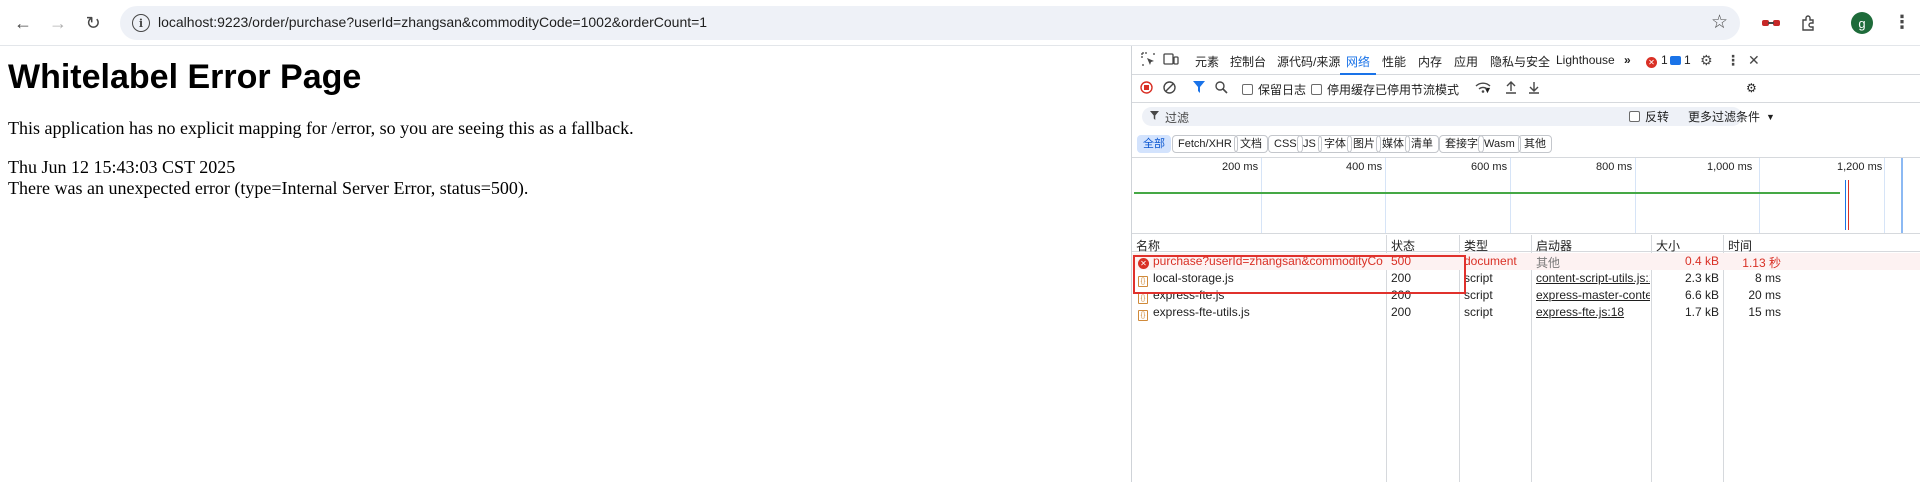  What do you see at coordinates (1466, 61) in the screenshot?
I see `tab-application: 应用` at bounding box center [1466, 61].